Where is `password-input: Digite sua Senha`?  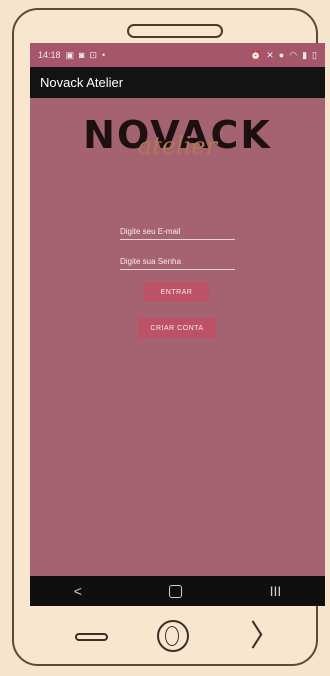 password-input: Digite sua Senha is located at coordinates (177, 262).